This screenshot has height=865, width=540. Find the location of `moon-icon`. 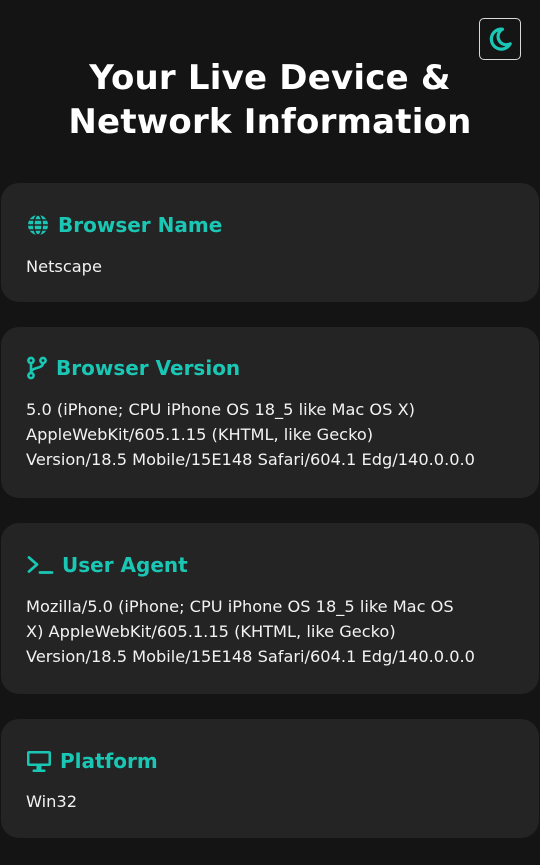

moon-icon is located at coordinates (500, 39).